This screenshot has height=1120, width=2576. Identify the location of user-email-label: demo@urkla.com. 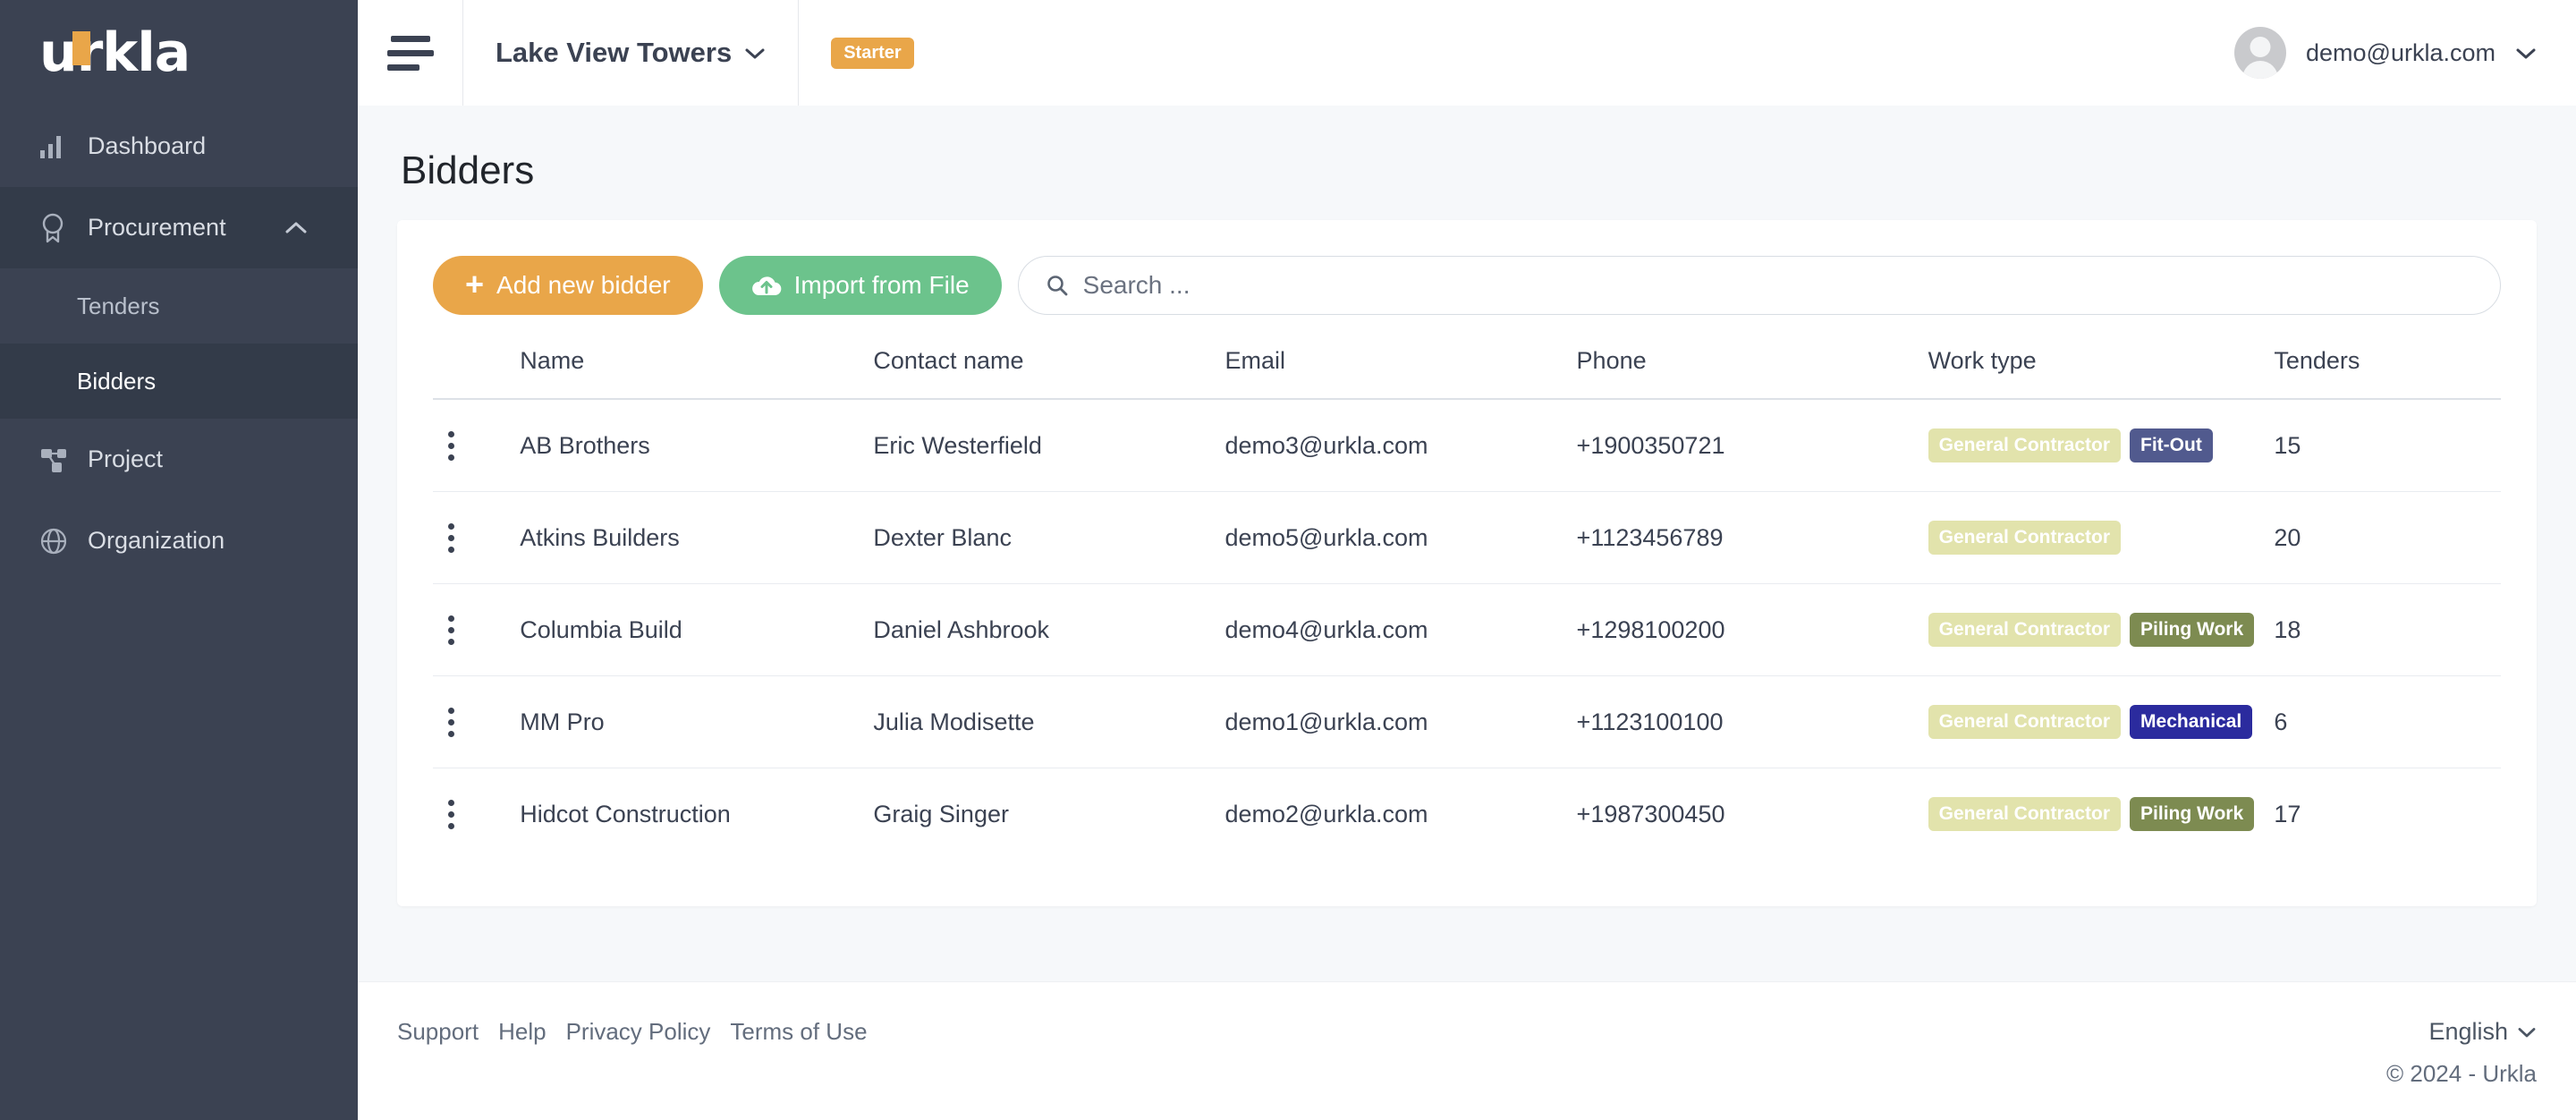
(2401, 52).